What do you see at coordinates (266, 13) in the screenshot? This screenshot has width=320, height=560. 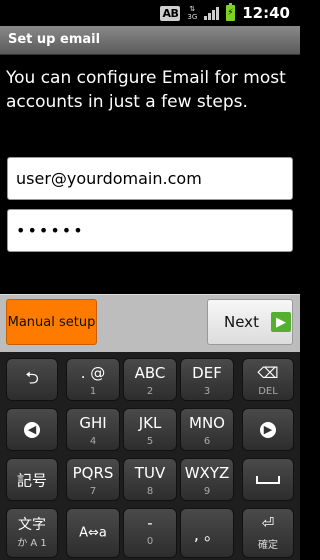 I see `clock: 12:40` at bounding box center [266, 13].